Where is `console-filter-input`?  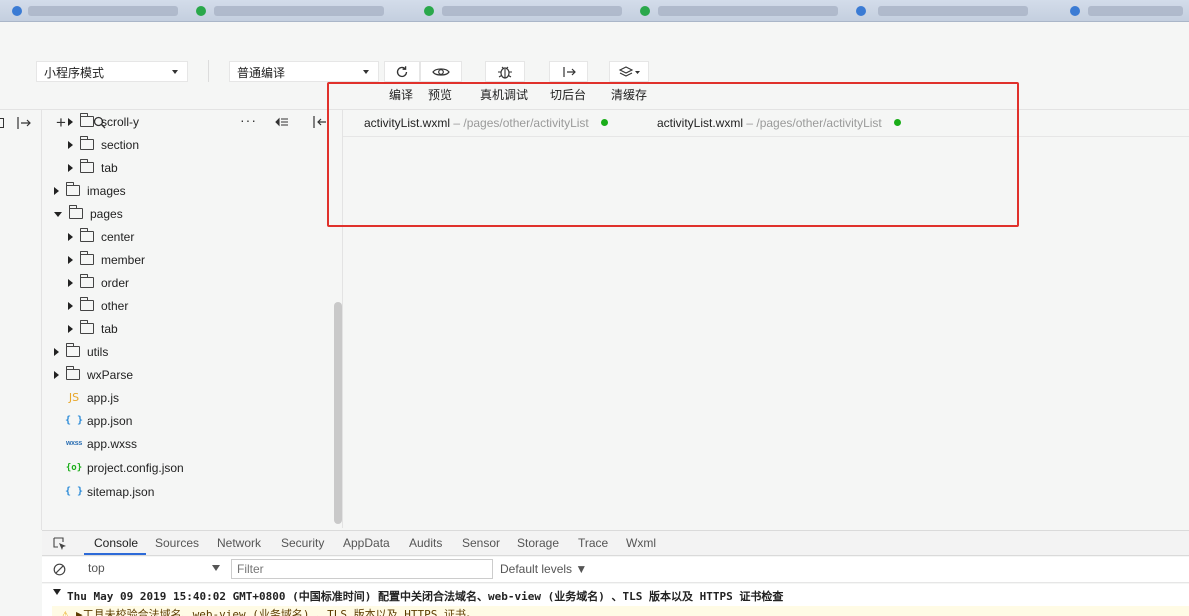 console-filter-input is located at coordinates (362, 569).